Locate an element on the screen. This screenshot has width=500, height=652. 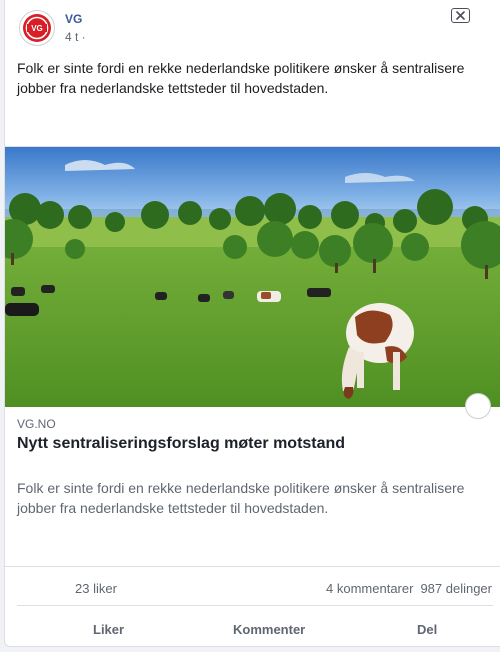
vg-logo: VG is located at coordinates (37, 28).